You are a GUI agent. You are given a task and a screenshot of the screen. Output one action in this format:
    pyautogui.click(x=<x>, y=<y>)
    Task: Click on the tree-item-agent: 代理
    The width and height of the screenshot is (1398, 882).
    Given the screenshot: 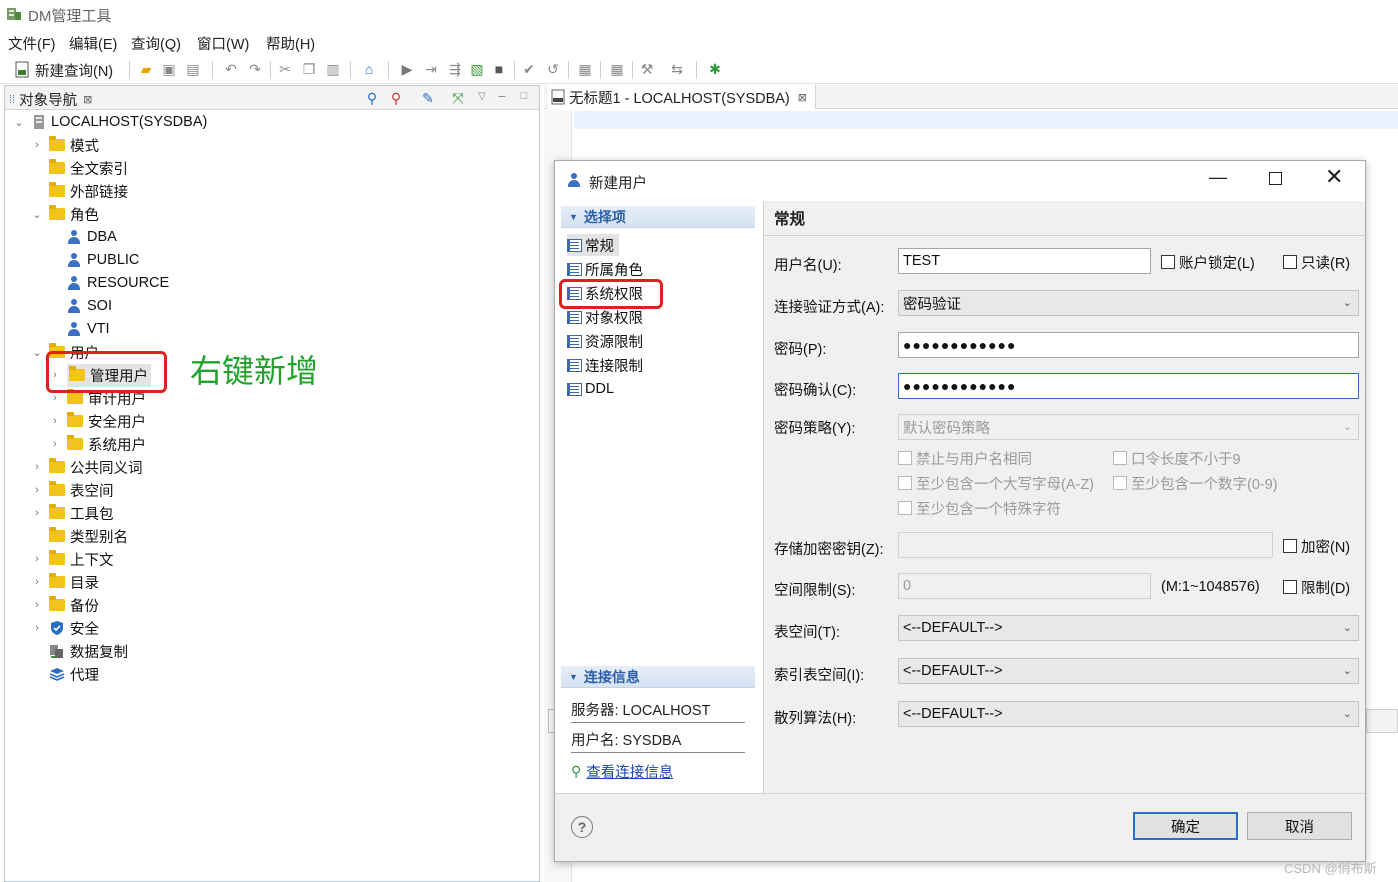 What is the action you would take?
    pyautogui.click(x=65, y=674)
    